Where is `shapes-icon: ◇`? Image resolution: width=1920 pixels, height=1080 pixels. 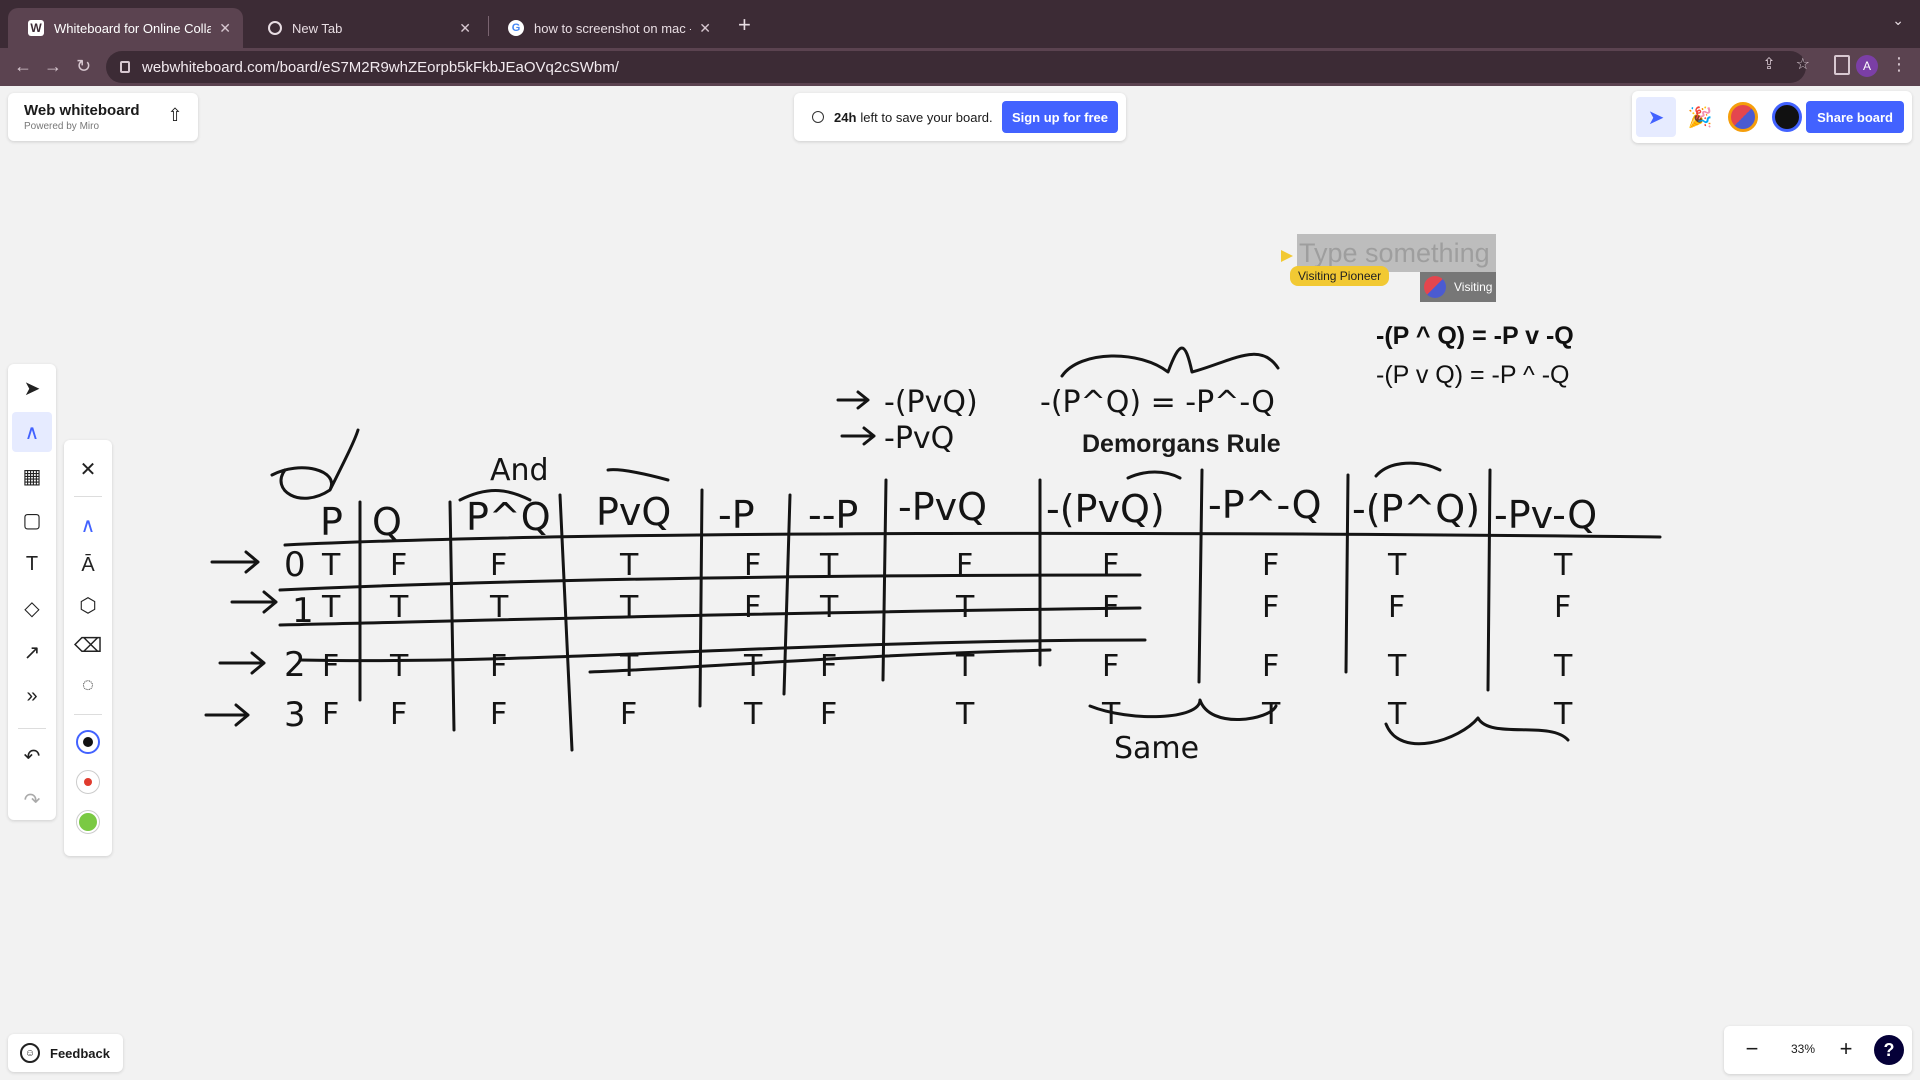 shapes-icon: ◇ is located at coordinates (32, 608).